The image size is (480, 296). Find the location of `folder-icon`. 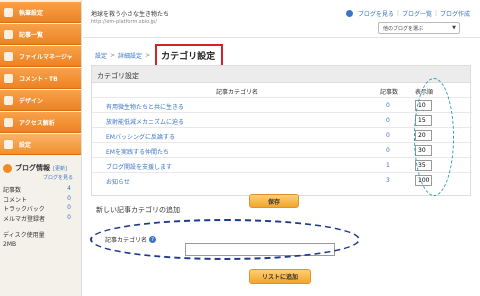

folder-icon is located at coordinates (8, 56).